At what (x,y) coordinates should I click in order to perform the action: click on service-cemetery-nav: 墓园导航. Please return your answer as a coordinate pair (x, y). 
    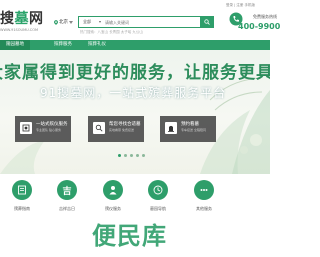
    Looking at the image, I should click on (158, 196).